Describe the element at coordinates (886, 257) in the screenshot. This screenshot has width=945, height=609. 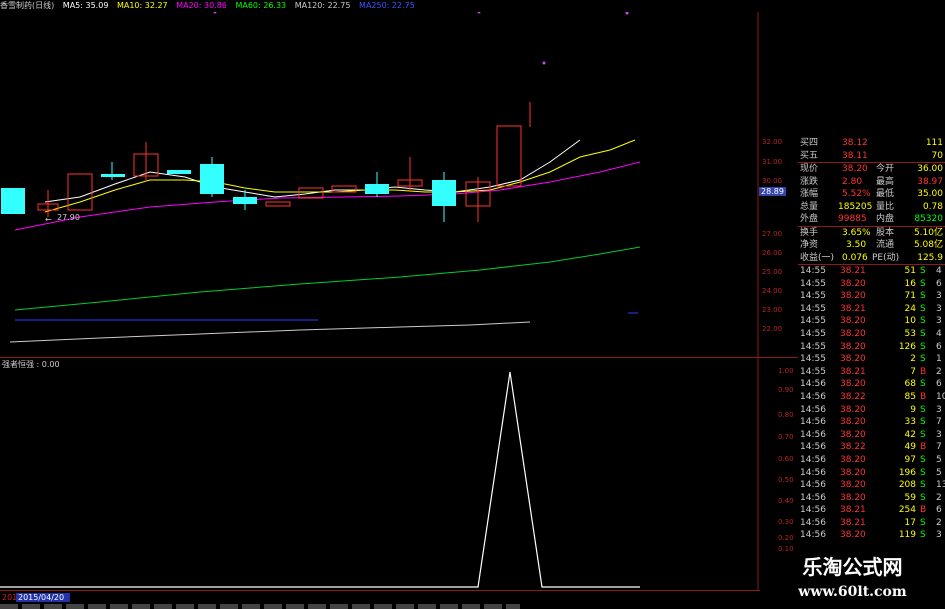
I see `quote-label-2: PE(动)` at that location.